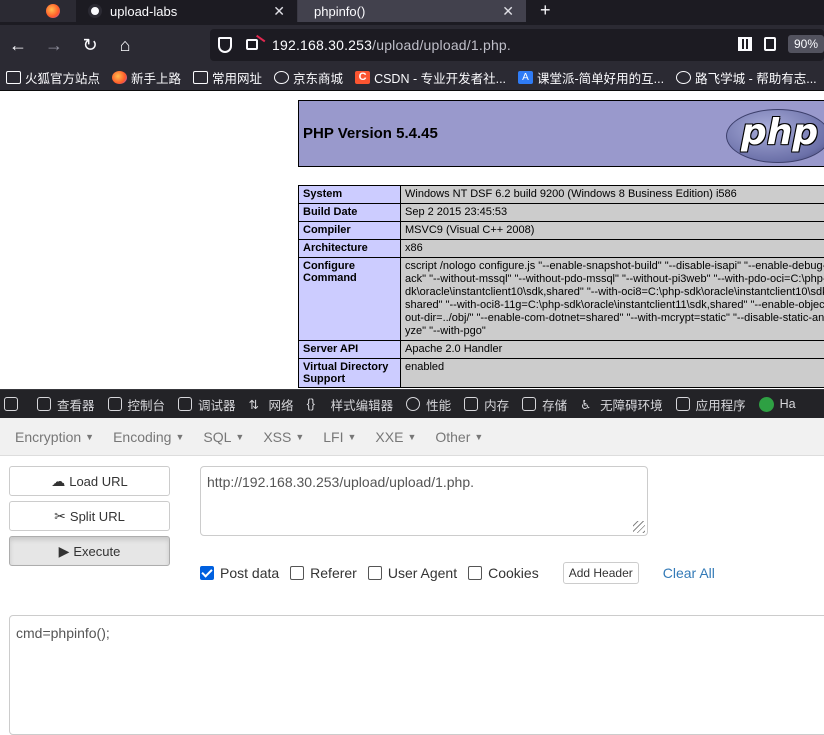 The height and width of the screenshot is (735, 824). Describe the element at coordinates (225, 45) in the screenshot. I see `tracking-protection-icon` at that location.